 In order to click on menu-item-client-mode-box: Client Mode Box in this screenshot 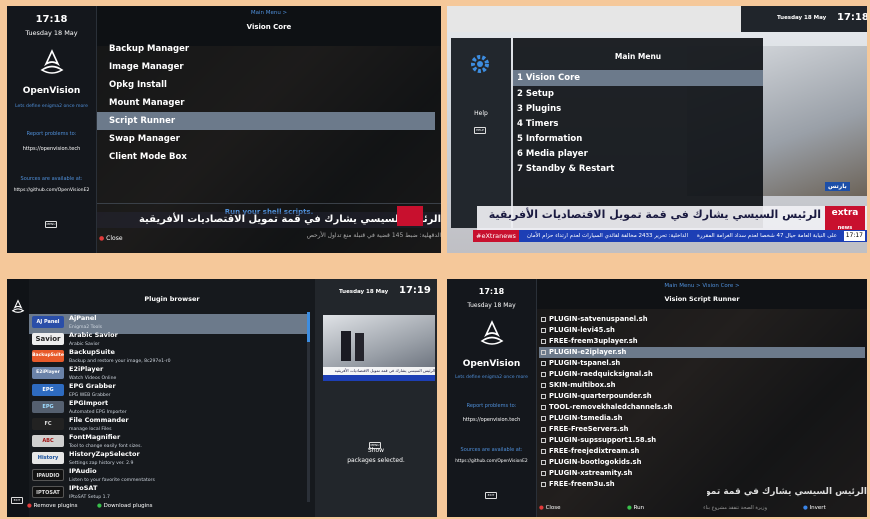, I will do `click(269, 157)`.